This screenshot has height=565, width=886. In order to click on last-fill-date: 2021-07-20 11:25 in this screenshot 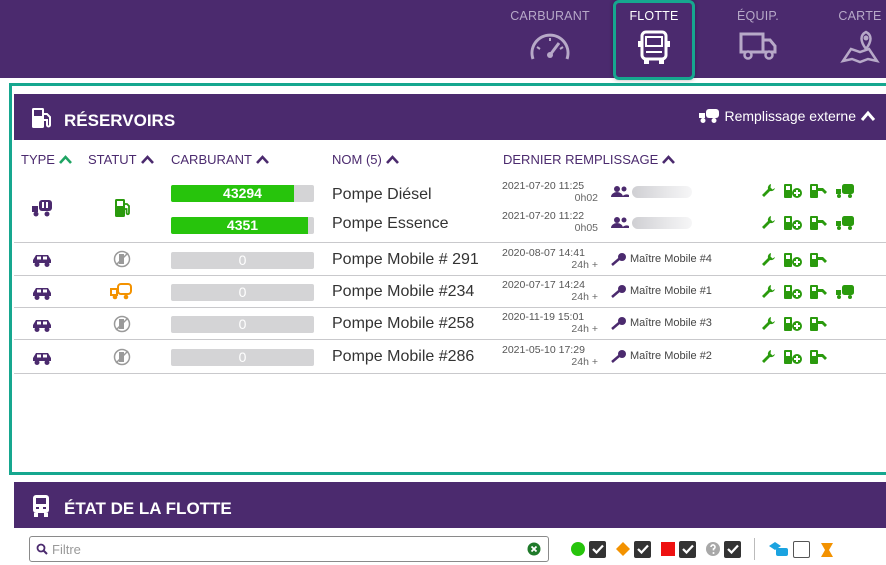, I will do `click(543, 186)`.